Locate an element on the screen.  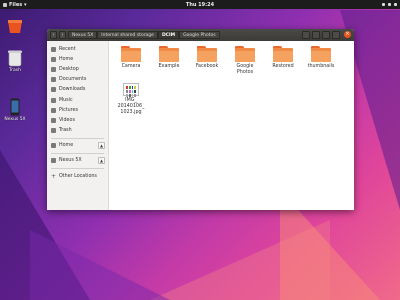
desktop-bucket-icon is located at coordinates (15, 27).